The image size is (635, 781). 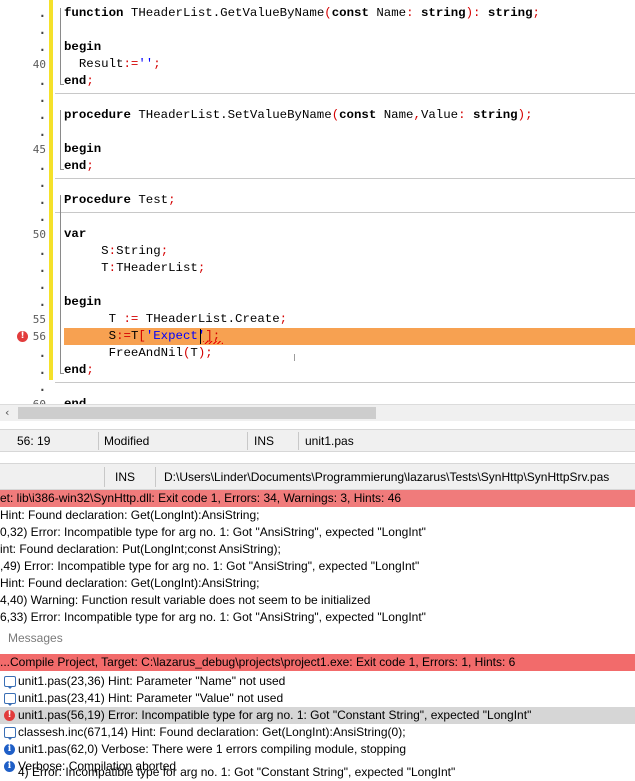 What do you see at coordinates (142, 336) in the screenshot?
I see `code-text: S:=T['Expect'];` at bounding box center [142, 336].